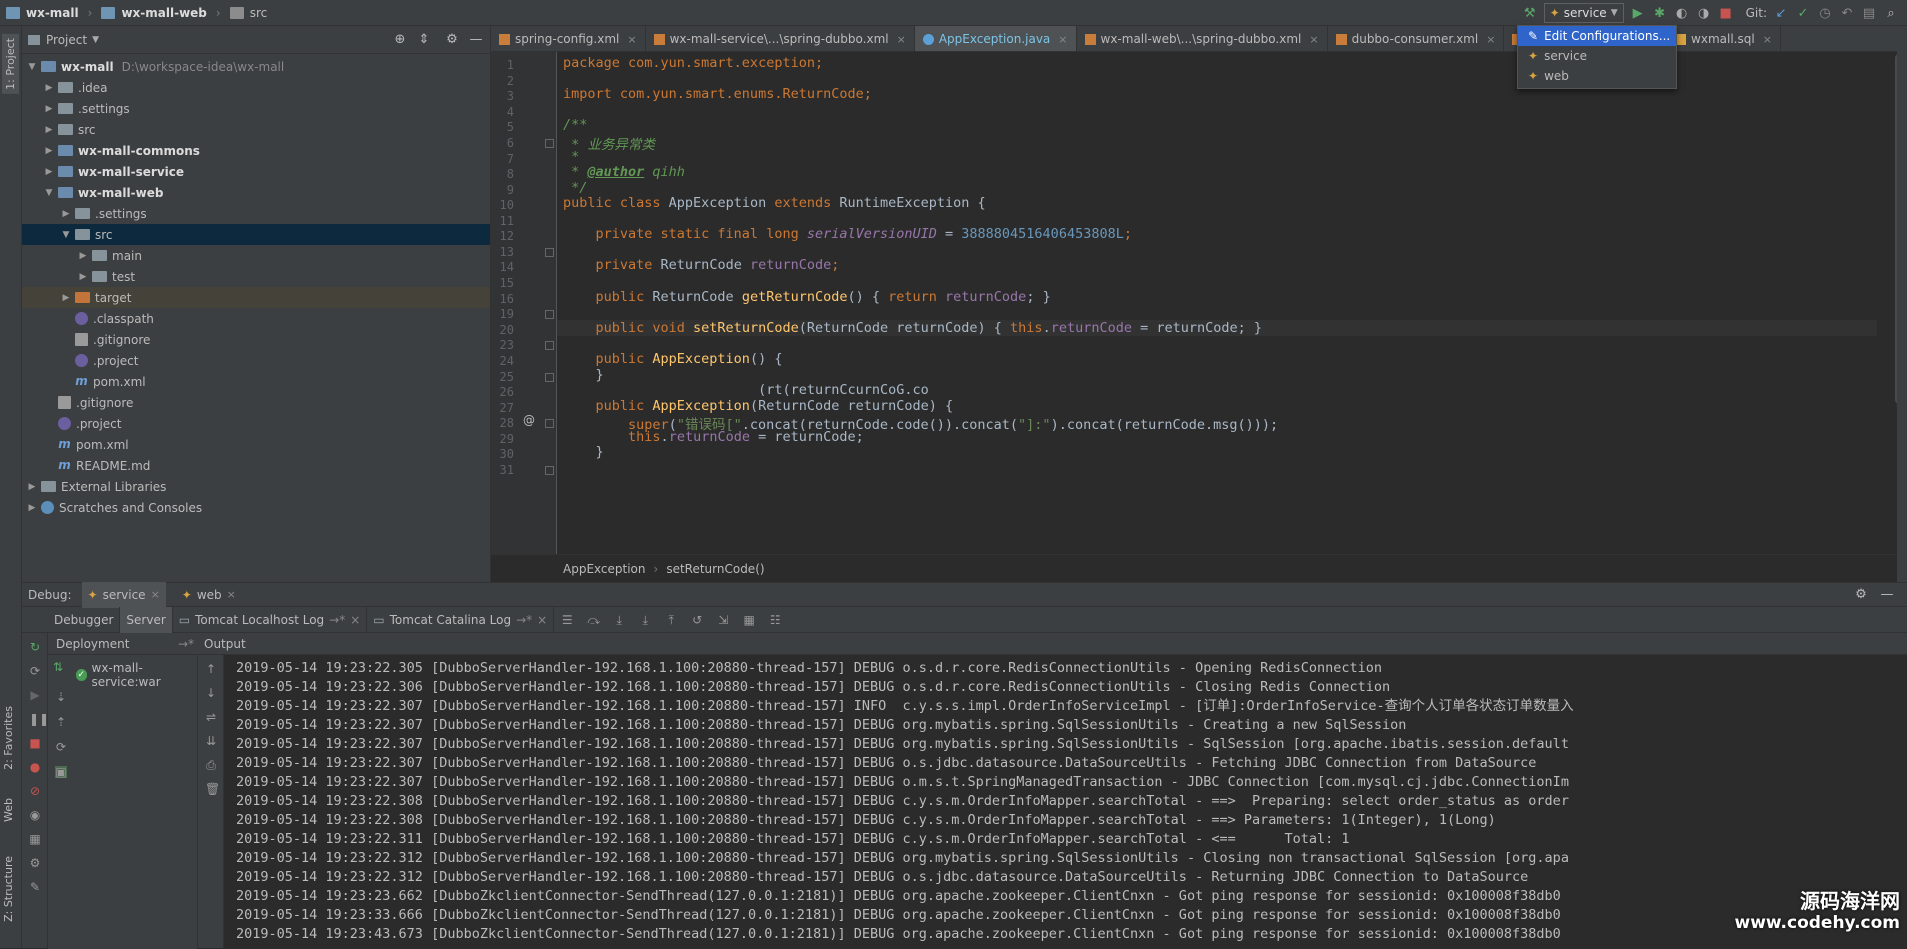 This screenshot has height=949, width=1907. What do you see at coordinates (66, 40) in the screenshot?
I see `project-view-select: Project` at bounding box center [66, 40].